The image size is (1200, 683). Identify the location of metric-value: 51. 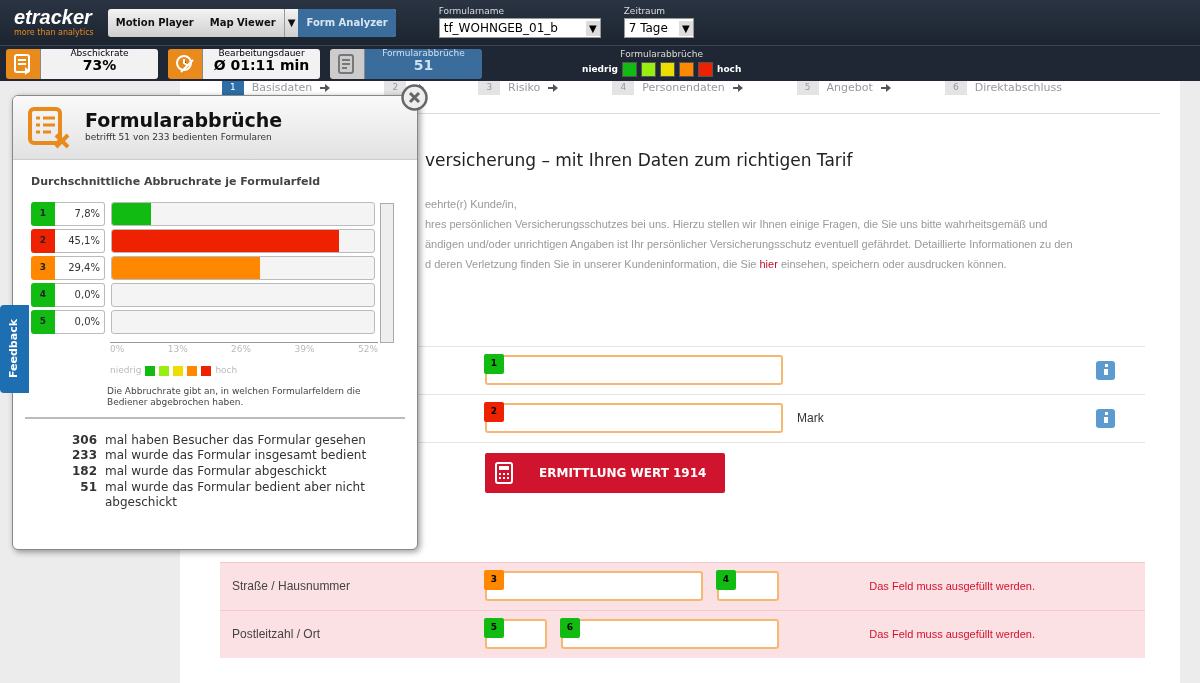
(423, 65).